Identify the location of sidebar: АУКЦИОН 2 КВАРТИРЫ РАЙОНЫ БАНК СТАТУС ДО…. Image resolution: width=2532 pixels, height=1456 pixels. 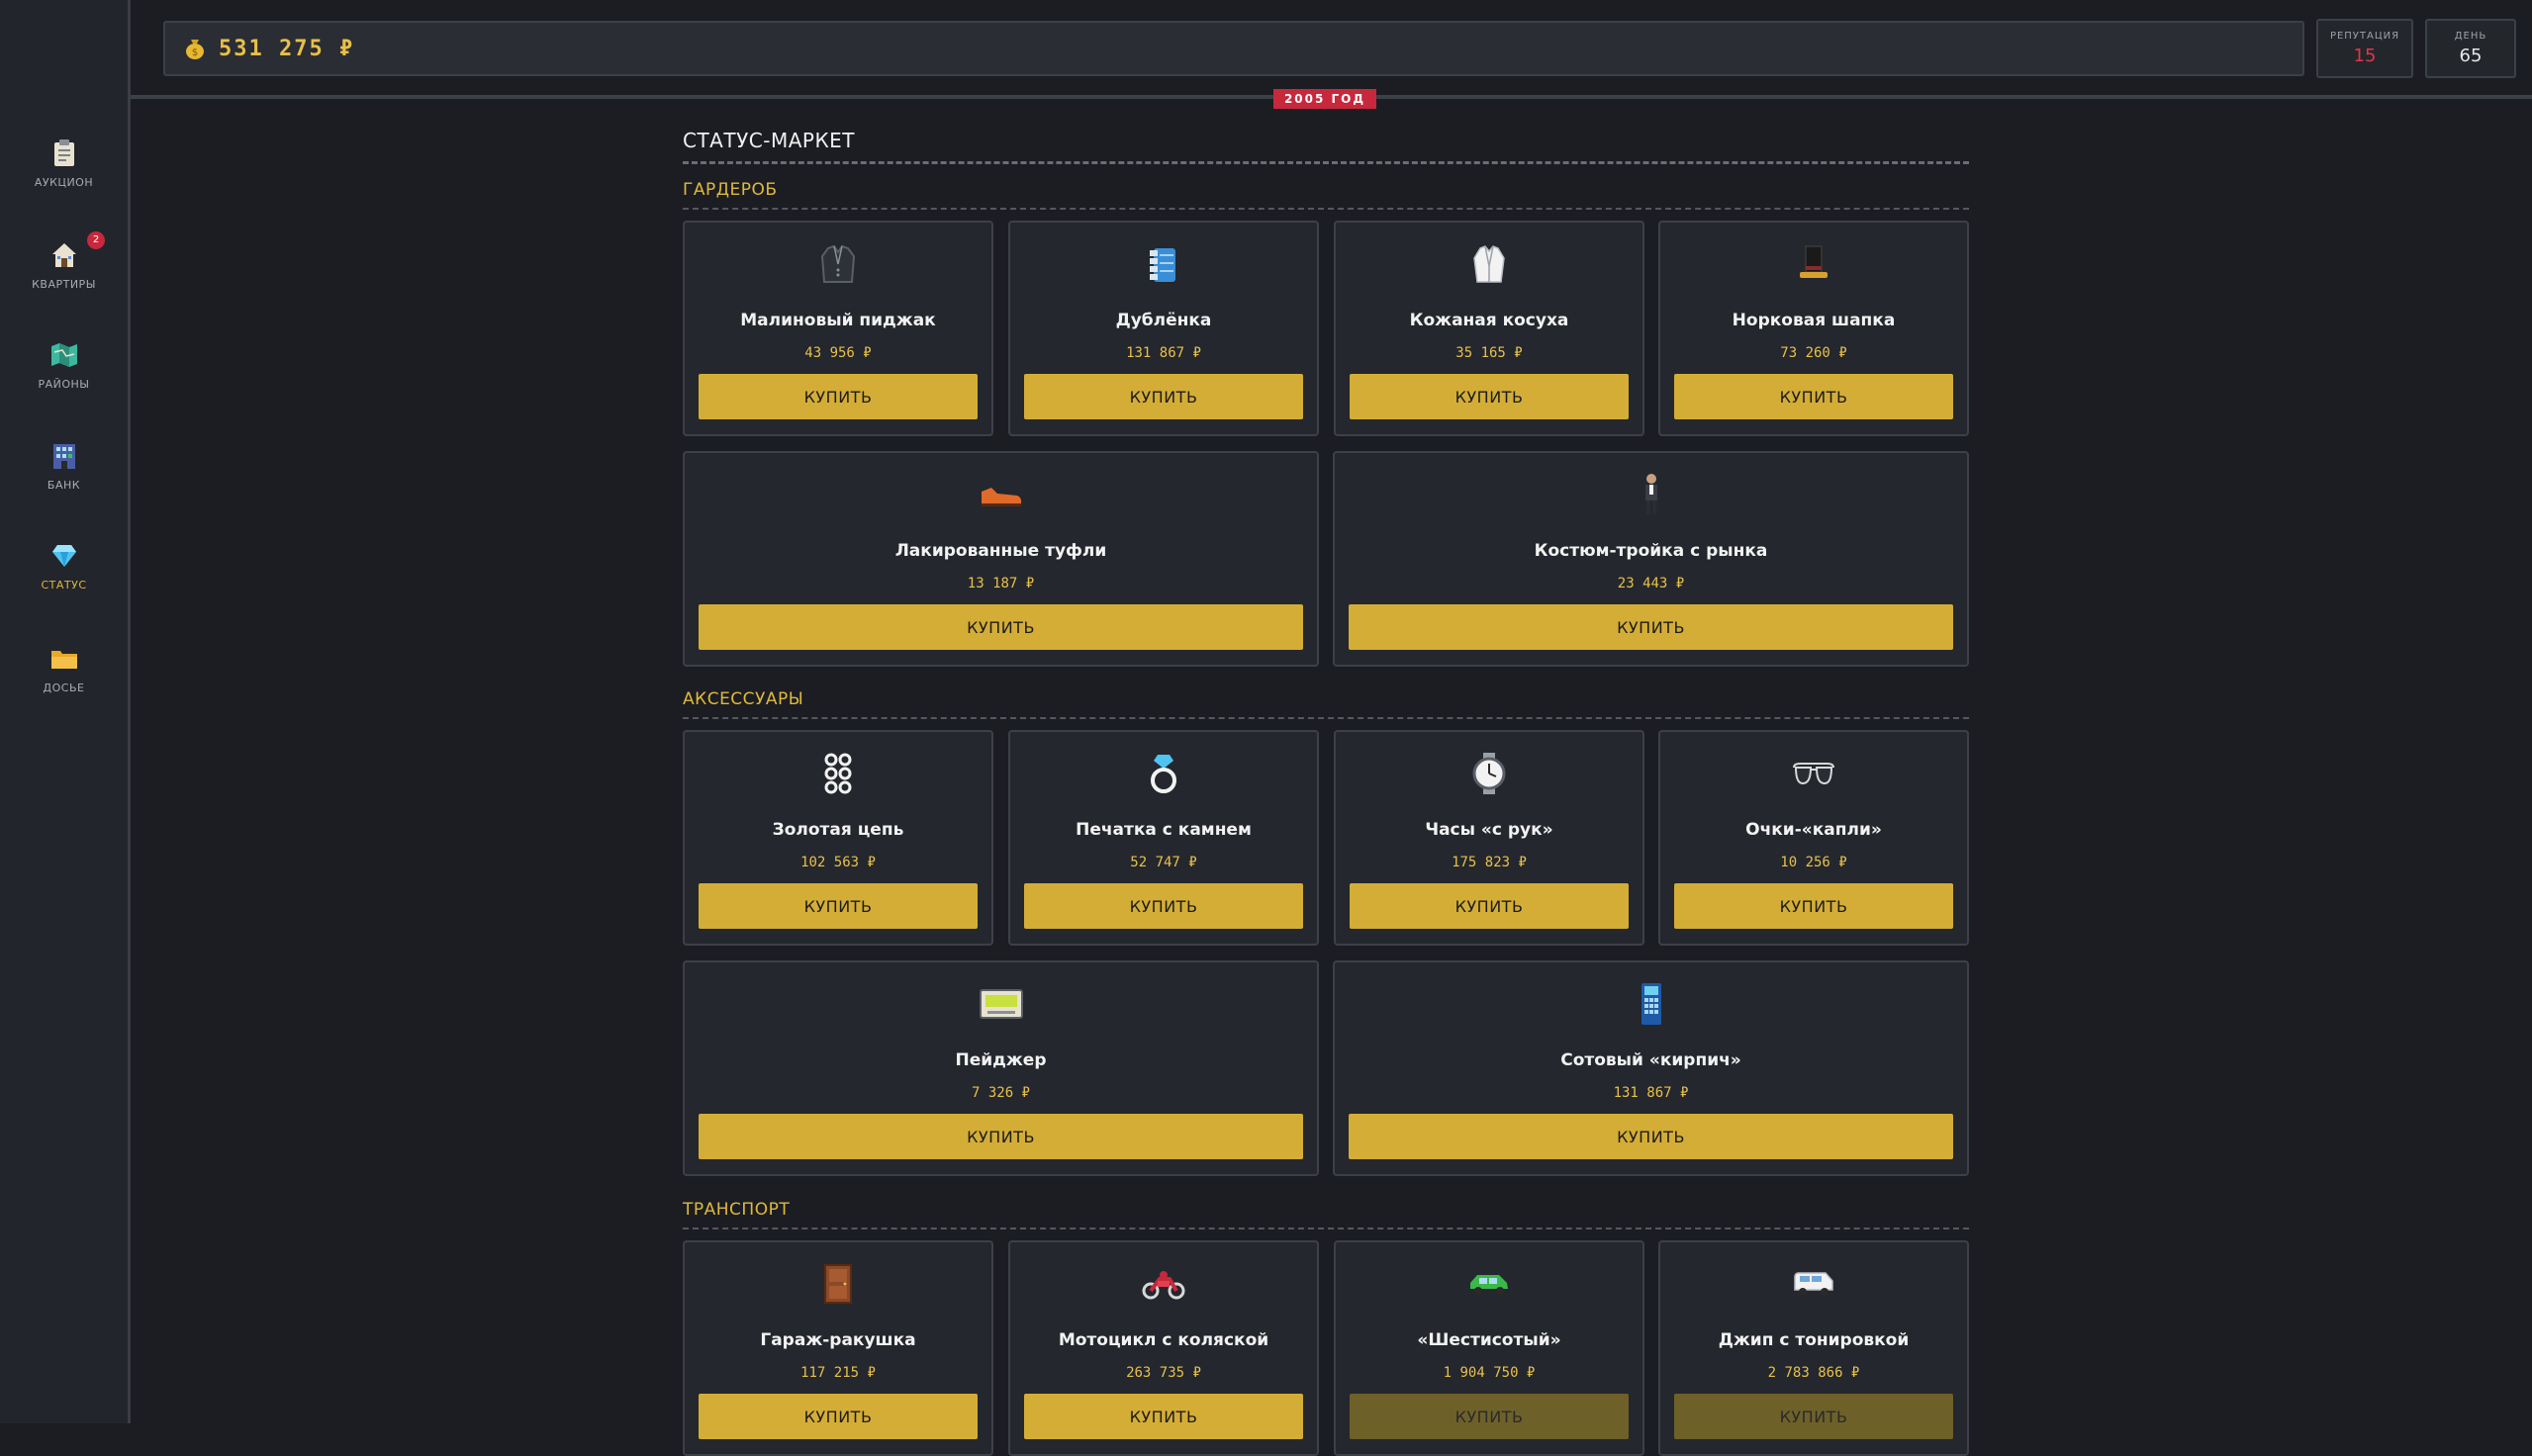
(65, 711).